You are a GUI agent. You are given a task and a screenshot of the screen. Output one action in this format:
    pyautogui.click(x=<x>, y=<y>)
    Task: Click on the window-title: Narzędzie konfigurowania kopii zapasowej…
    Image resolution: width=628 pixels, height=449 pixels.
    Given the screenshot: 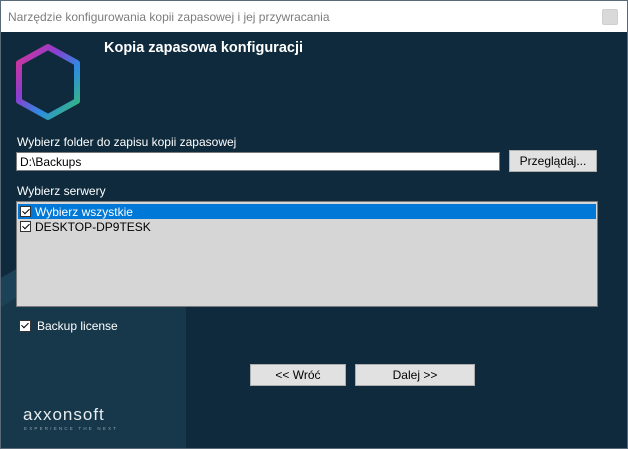 What is the action you would take?
    pyautogui.click(x=169, y=17)
    